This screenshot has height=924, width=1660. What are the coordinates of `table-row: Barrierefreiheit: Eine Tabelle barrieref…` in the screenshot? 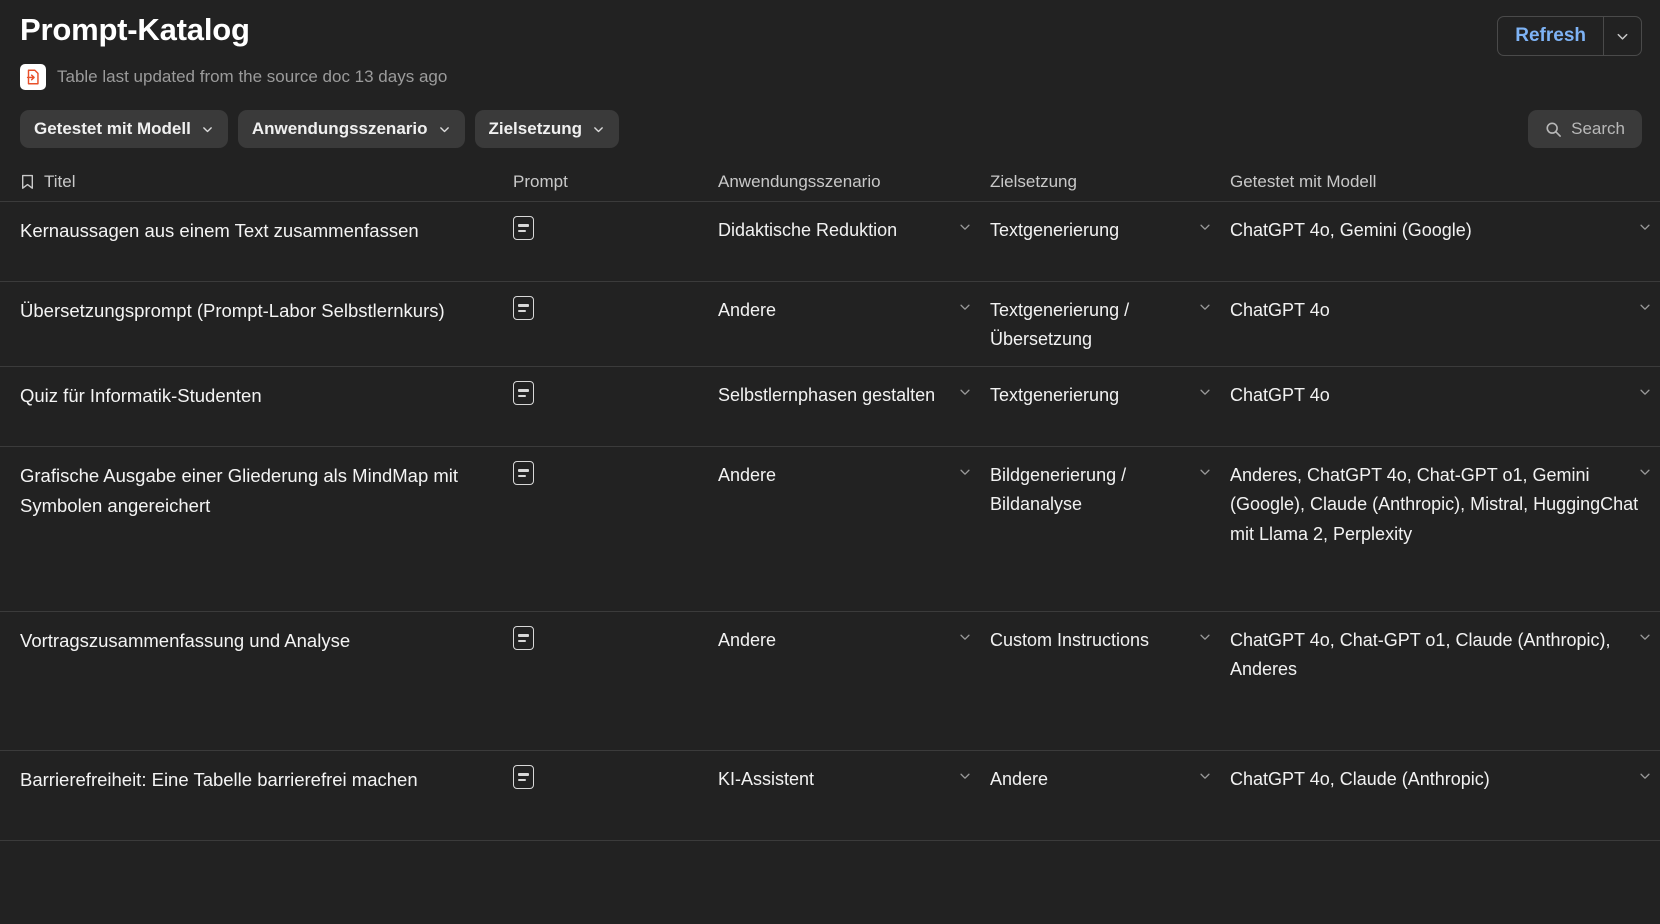 It's located at (830, 796).